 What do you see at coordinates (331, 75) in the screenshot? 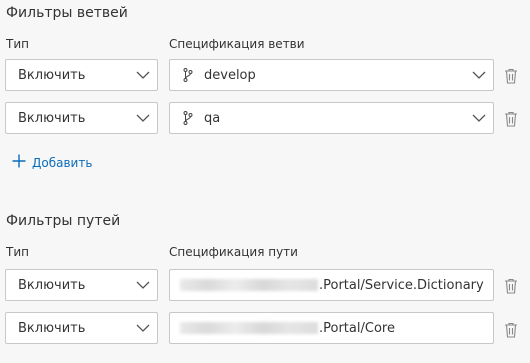
I see `branch-spec-dropdown-1: develop` at bounding box center [331, 75].